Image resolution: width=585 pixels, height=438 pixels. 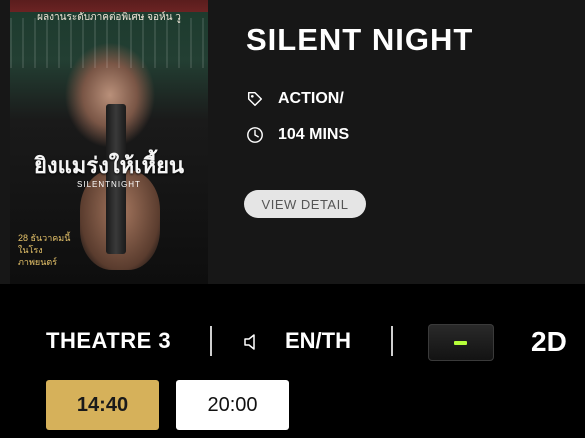 What do you see at coordinates (109, 43) in the screenshot?
I see `poster-sweater-pattern` at bounding box center [109, 43].